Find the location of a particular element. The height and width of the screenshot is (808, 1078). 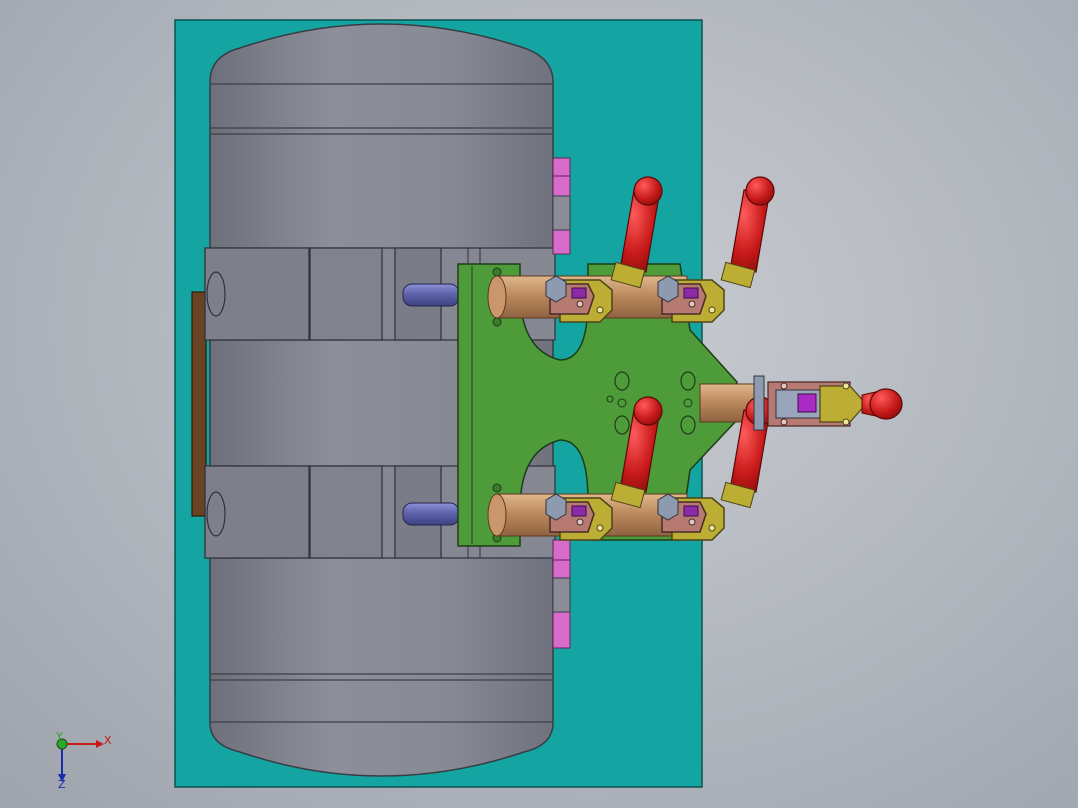

triad-x-label: X is located at coordinates (108, 740).